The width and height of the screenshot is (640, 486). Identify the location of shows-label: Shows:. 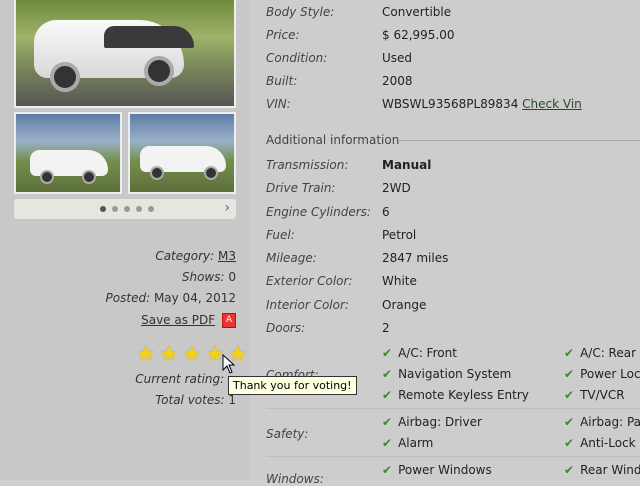
(203, 277).